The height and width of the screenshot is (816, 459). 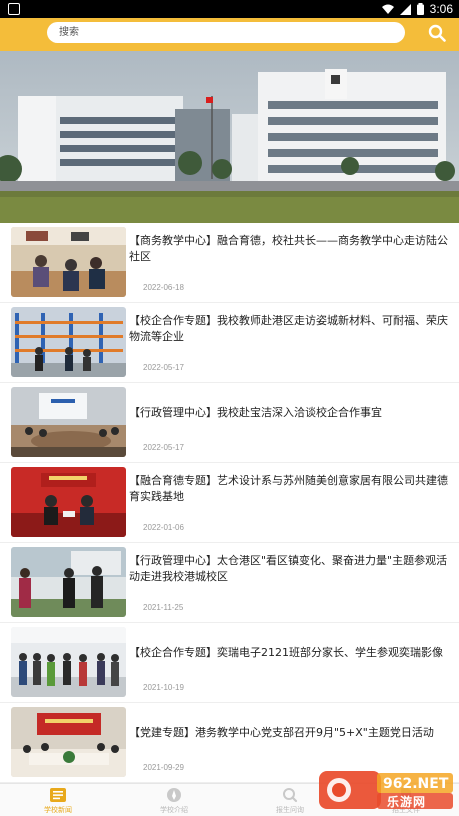 What do you see at coordinates (226, 32) in the screenshot?
I see `search-input: 搜索` at bounding box center [226, 32].